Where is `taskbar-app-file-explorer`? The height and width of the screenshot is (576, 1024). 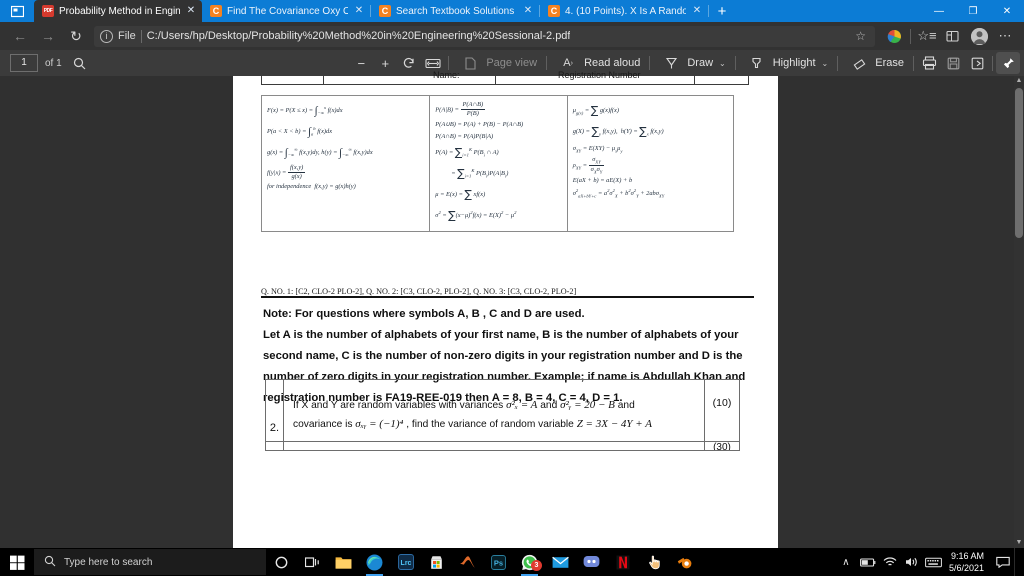 taskbar-app-file-explorer is located at coordinates (343, 562).